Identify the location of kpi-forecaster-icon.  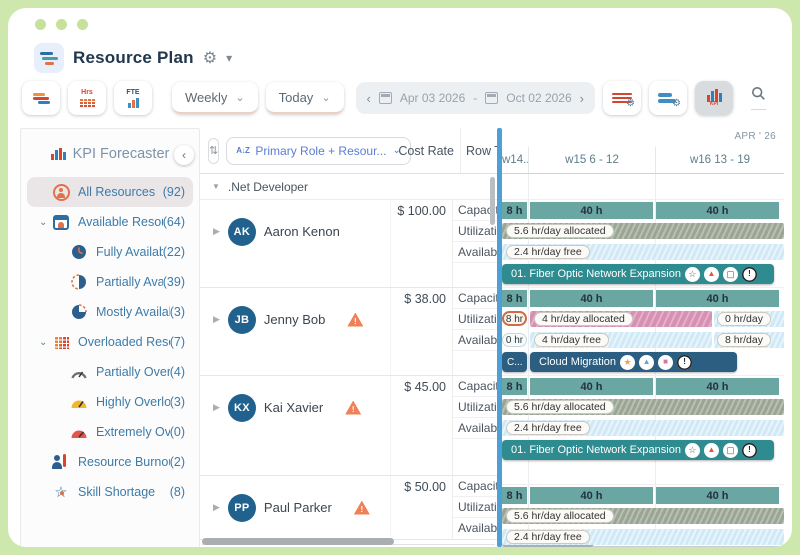
(58, 154).